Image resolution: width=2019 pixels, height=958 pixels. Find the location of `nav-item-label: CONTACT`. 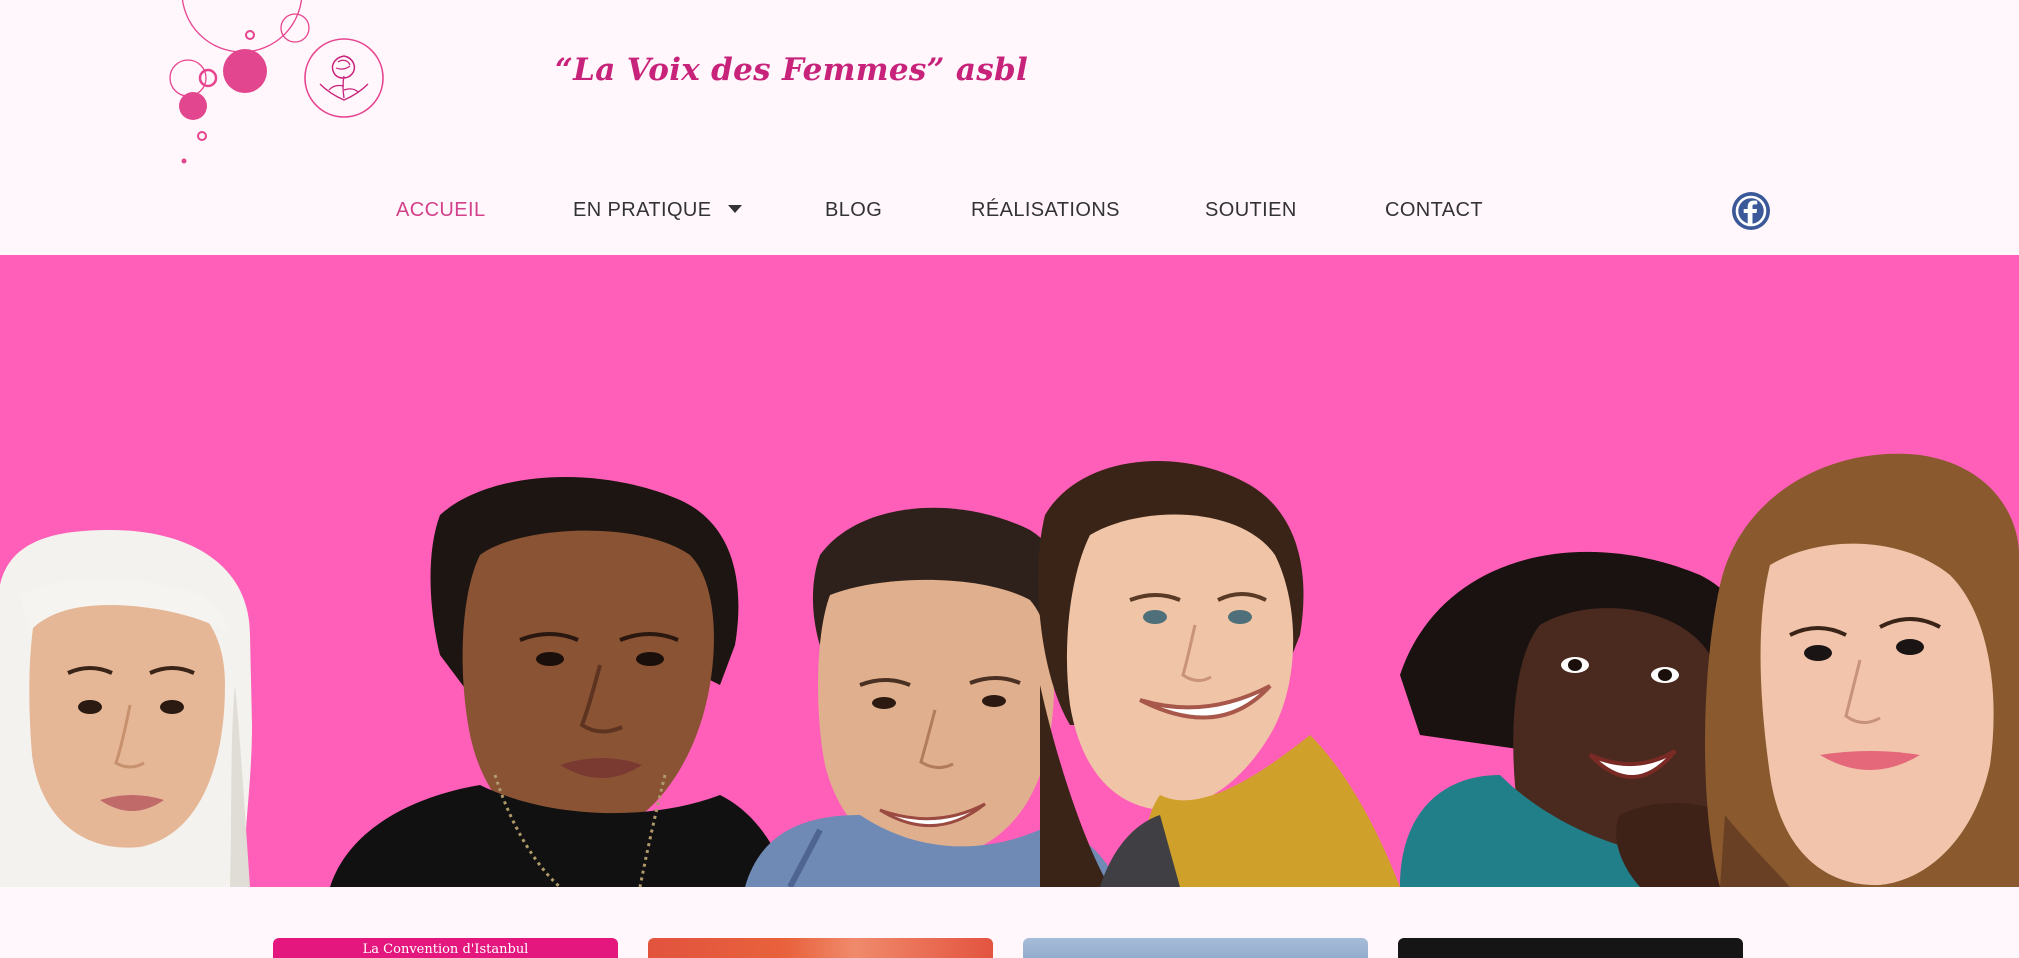

nav-item-label: CONTACT is located at coordinates (1434, 210).